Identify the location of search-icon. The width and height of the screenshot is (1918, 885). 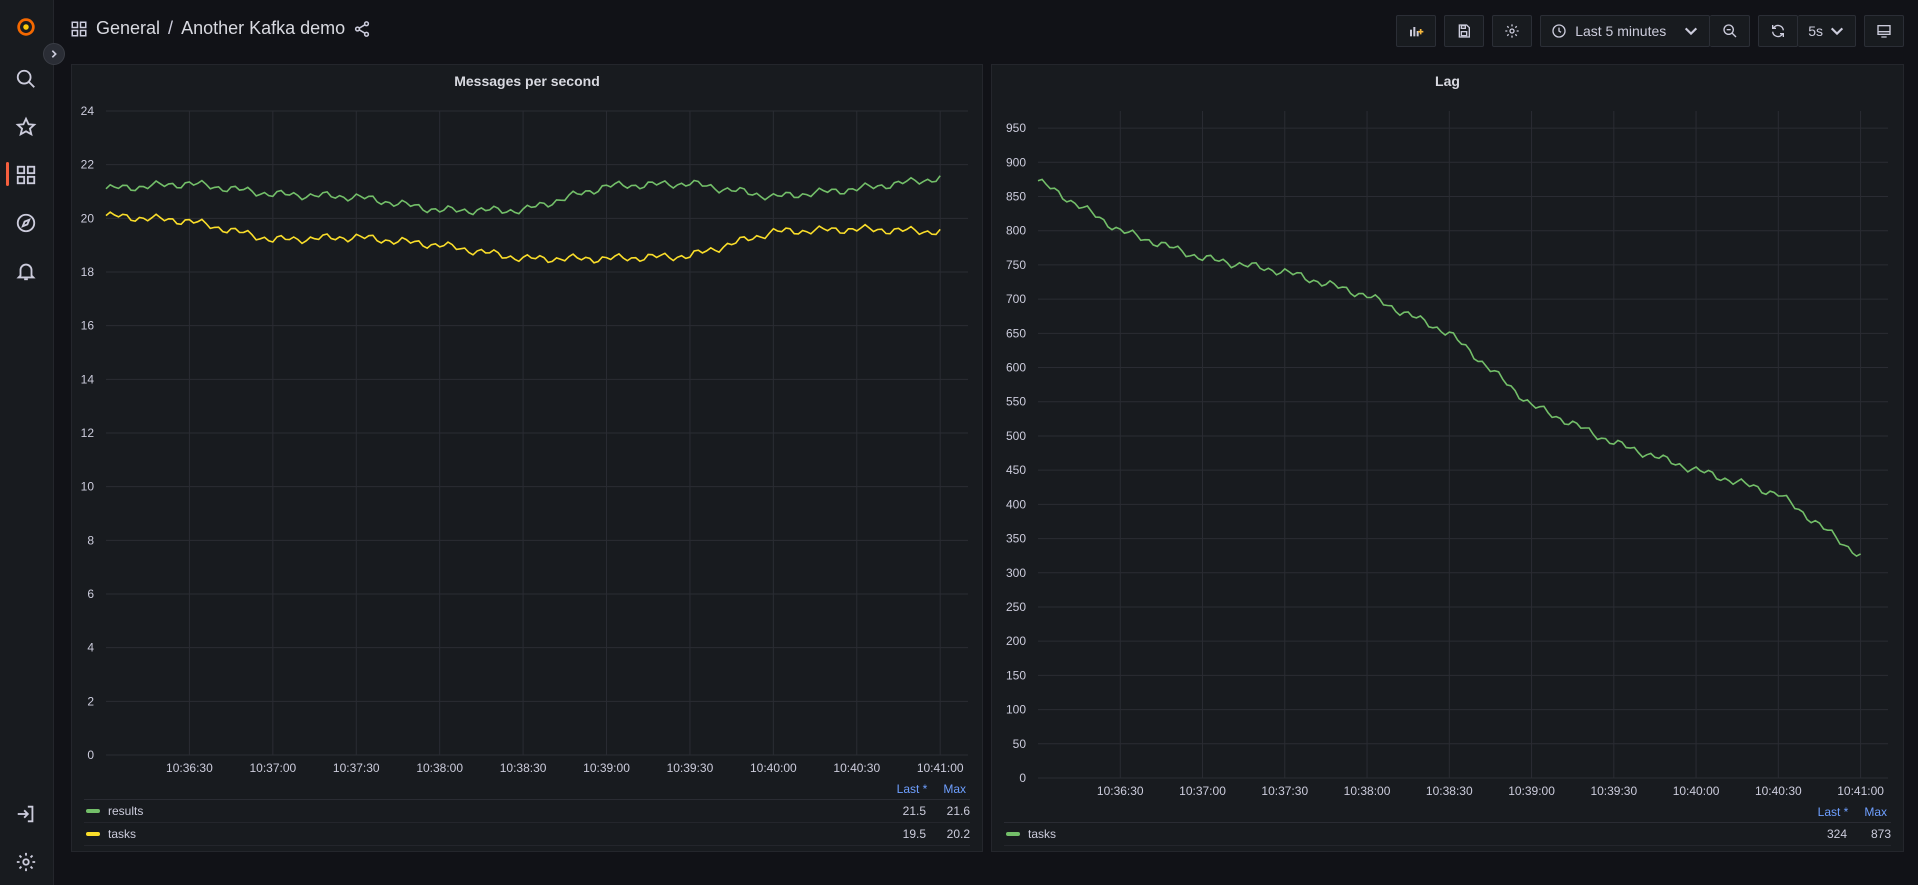
(26, 79).